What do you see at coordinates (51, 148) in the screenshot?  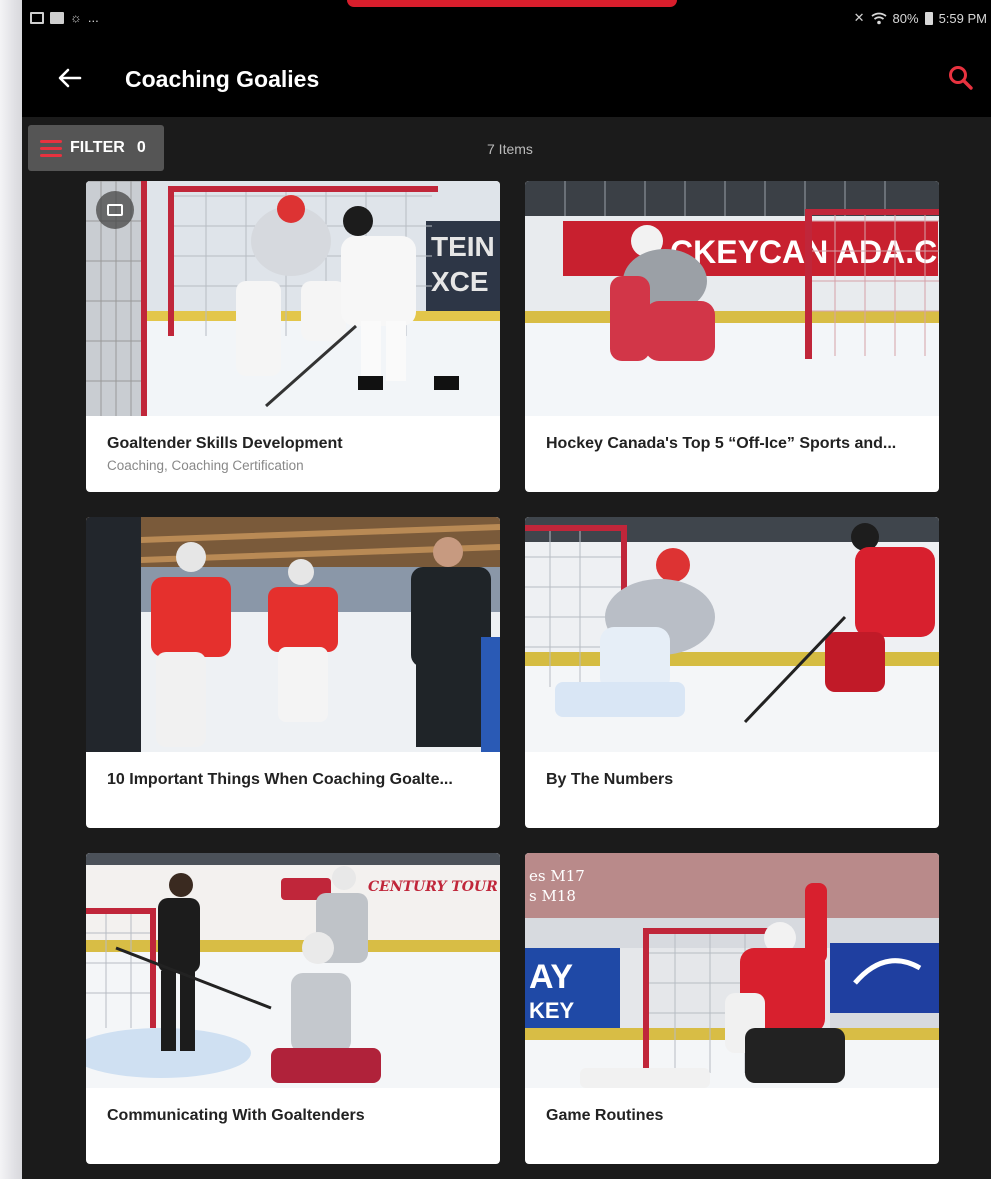 I see `filter-icon` at bounding box center [51, 148].